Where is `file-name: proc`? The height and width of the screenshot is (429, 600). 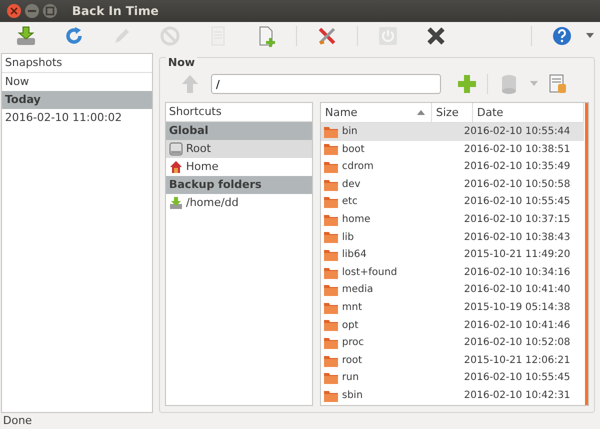 file-name: proc is located at coordinates (353, 343).